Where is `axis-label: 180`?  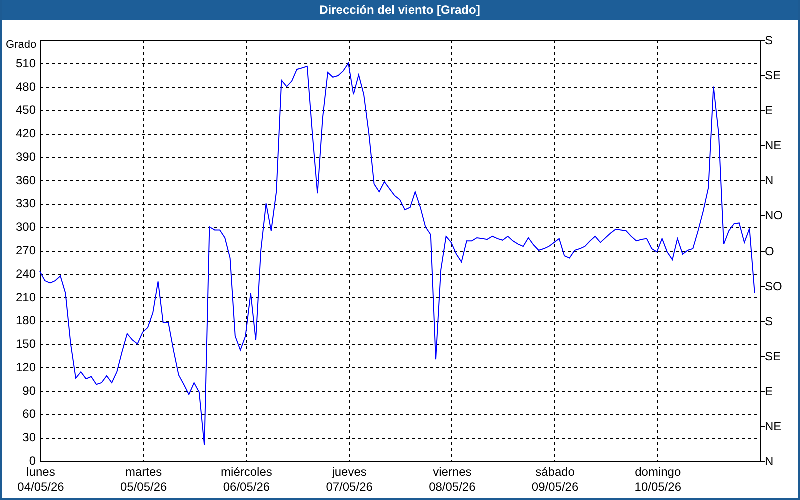 axis-label: 180 is located at coordinates (26, 321).